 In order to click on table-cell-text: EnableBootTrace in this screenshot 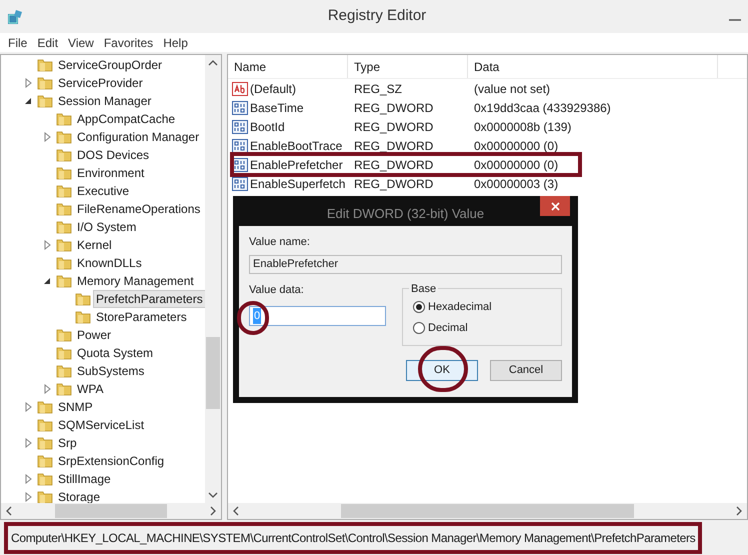, I will do `click(296, 146)`.